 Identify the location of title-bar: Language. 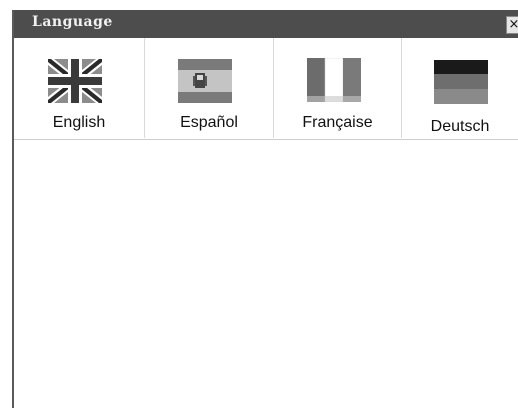
(266, 24).